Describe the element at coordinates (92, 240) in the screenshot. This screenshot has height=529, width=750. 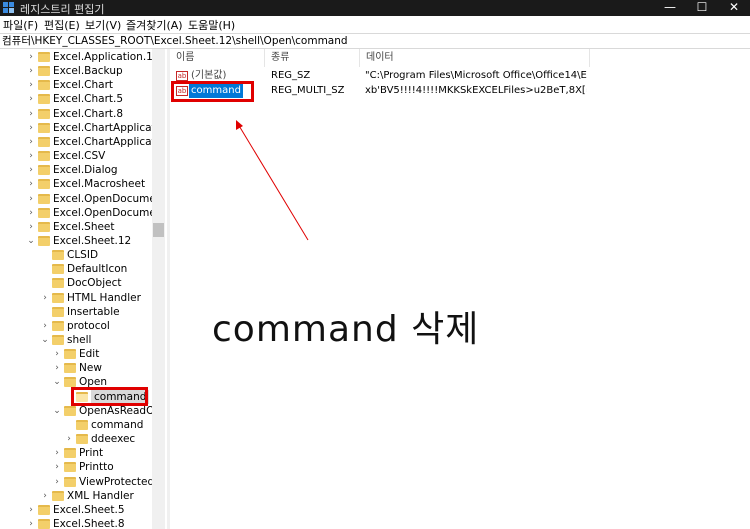
I see `tree-item-label: Excel.Sheet.12` at that location.